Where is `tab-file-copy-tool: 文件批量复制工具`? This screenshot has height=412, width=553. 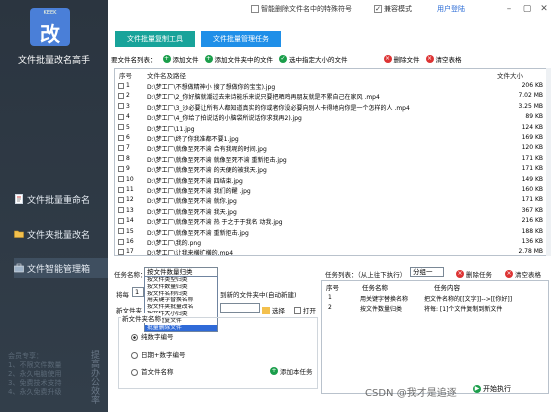 tab-file-copy-tool: 文件批量复制工具 is located at coordinates (155, 39).